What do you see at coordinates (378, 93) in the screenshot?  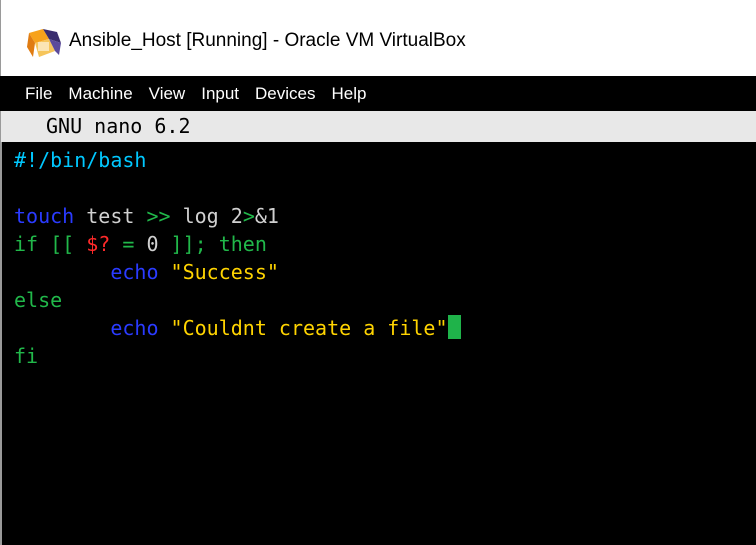 I see `menu-bar: File Machine View Input Devices Help` at bounding box center [378, 93].